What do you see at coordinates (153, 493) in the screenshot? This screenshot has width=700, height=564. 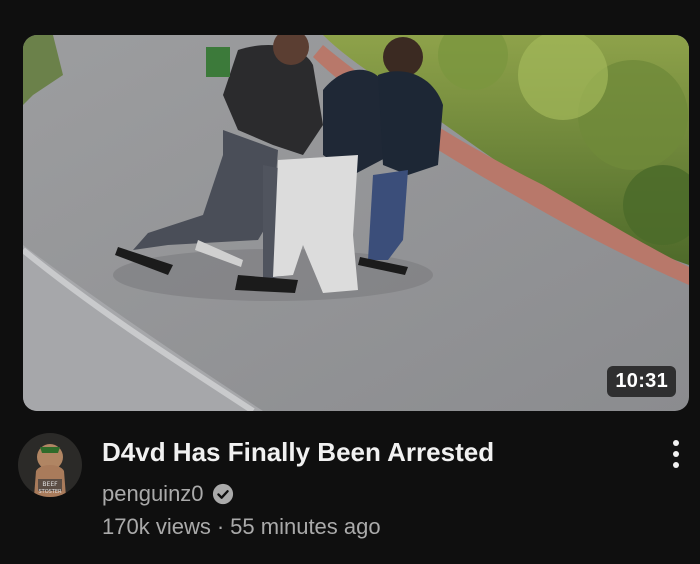 I see `channel-name: penguinz0` at bounding box center [153, 493].